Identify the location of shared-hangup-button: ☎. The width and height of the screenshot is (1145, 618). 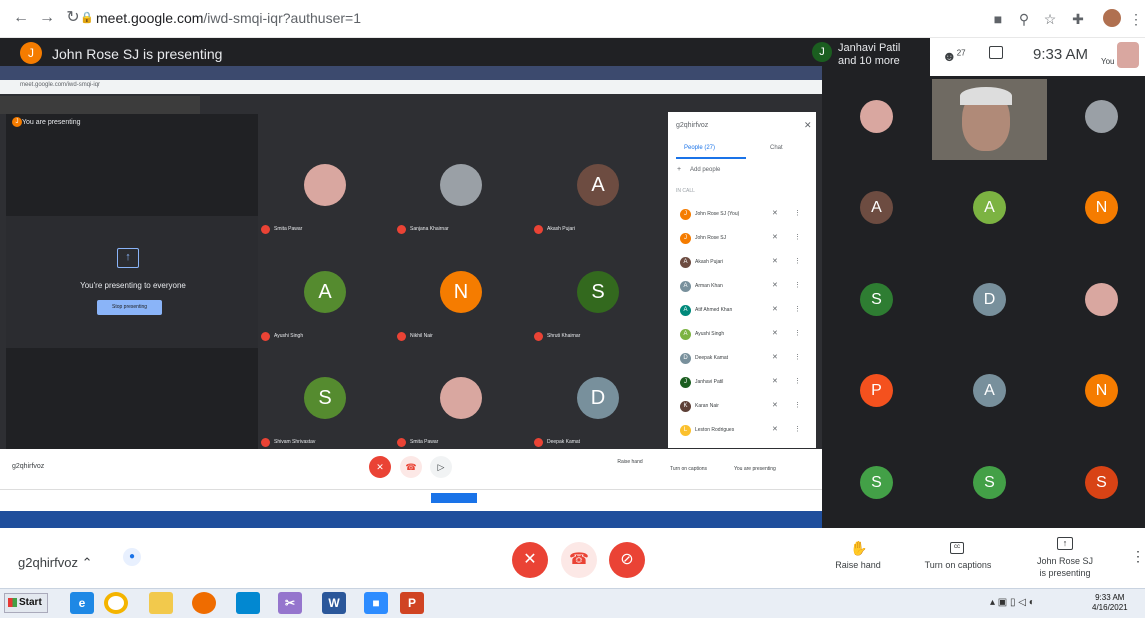
(411, 467).